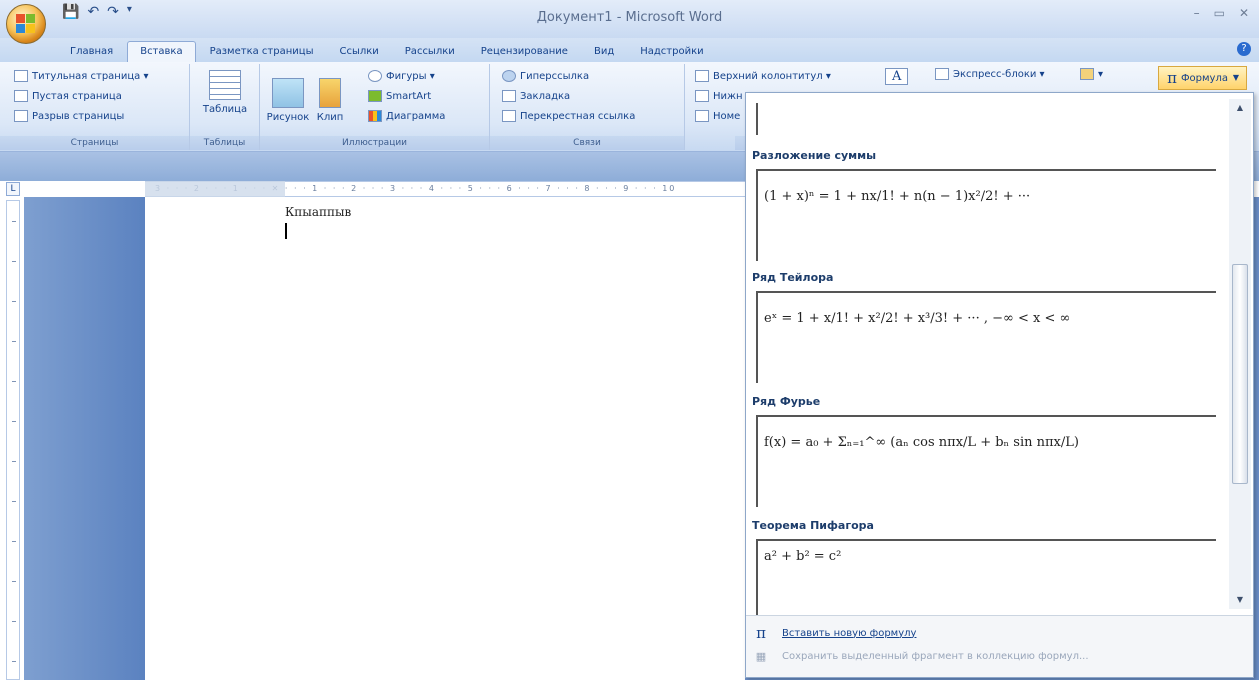  What do you see at coordinates (330, 93) in the screenshot?
I see `clip-icon` at bounding box center [330, 93].